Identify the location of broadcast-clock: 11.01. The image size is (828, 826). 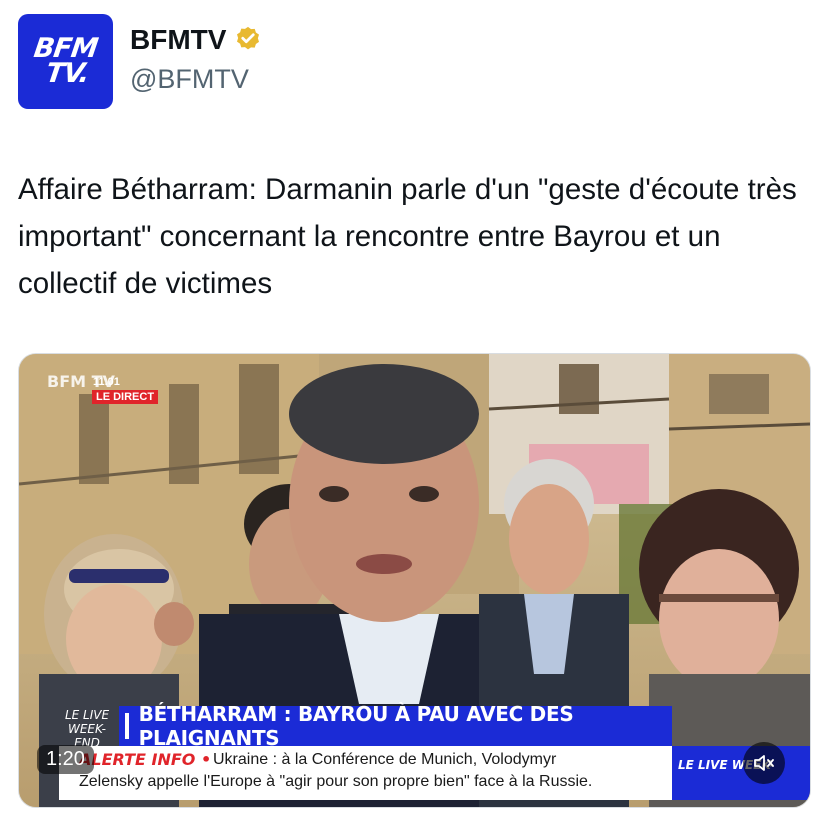
(106, 382).